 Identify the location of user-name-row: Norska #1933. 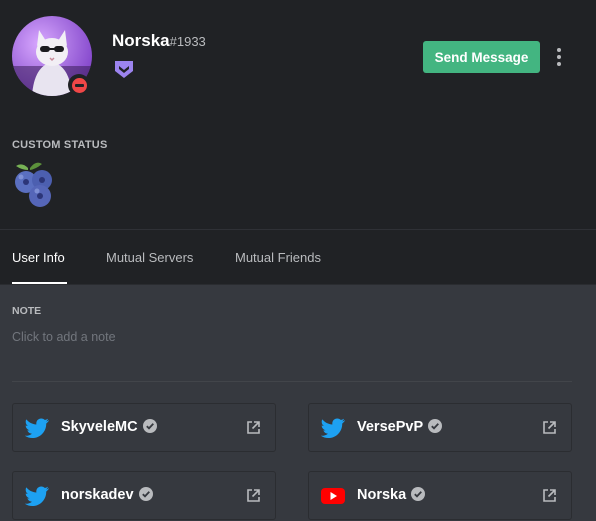
(159, 41).